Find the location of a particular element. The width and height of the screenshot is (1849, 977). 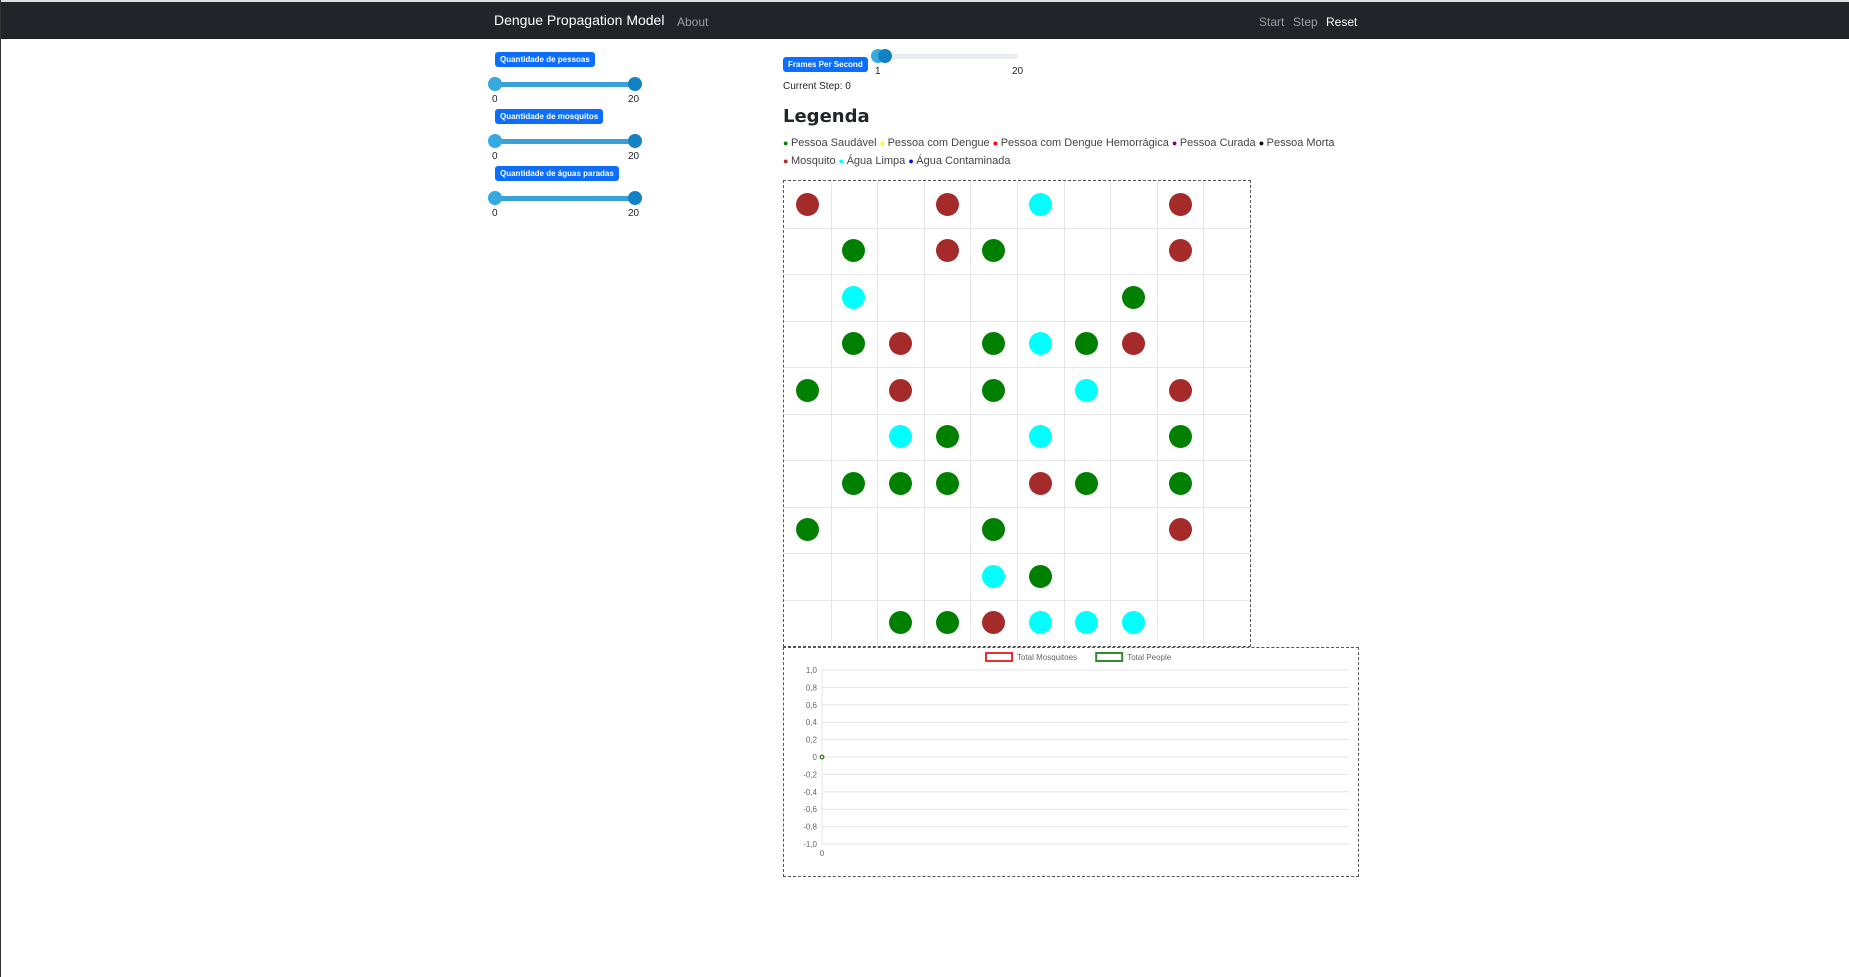

water-range-slider is located at coordinates (565, 198).